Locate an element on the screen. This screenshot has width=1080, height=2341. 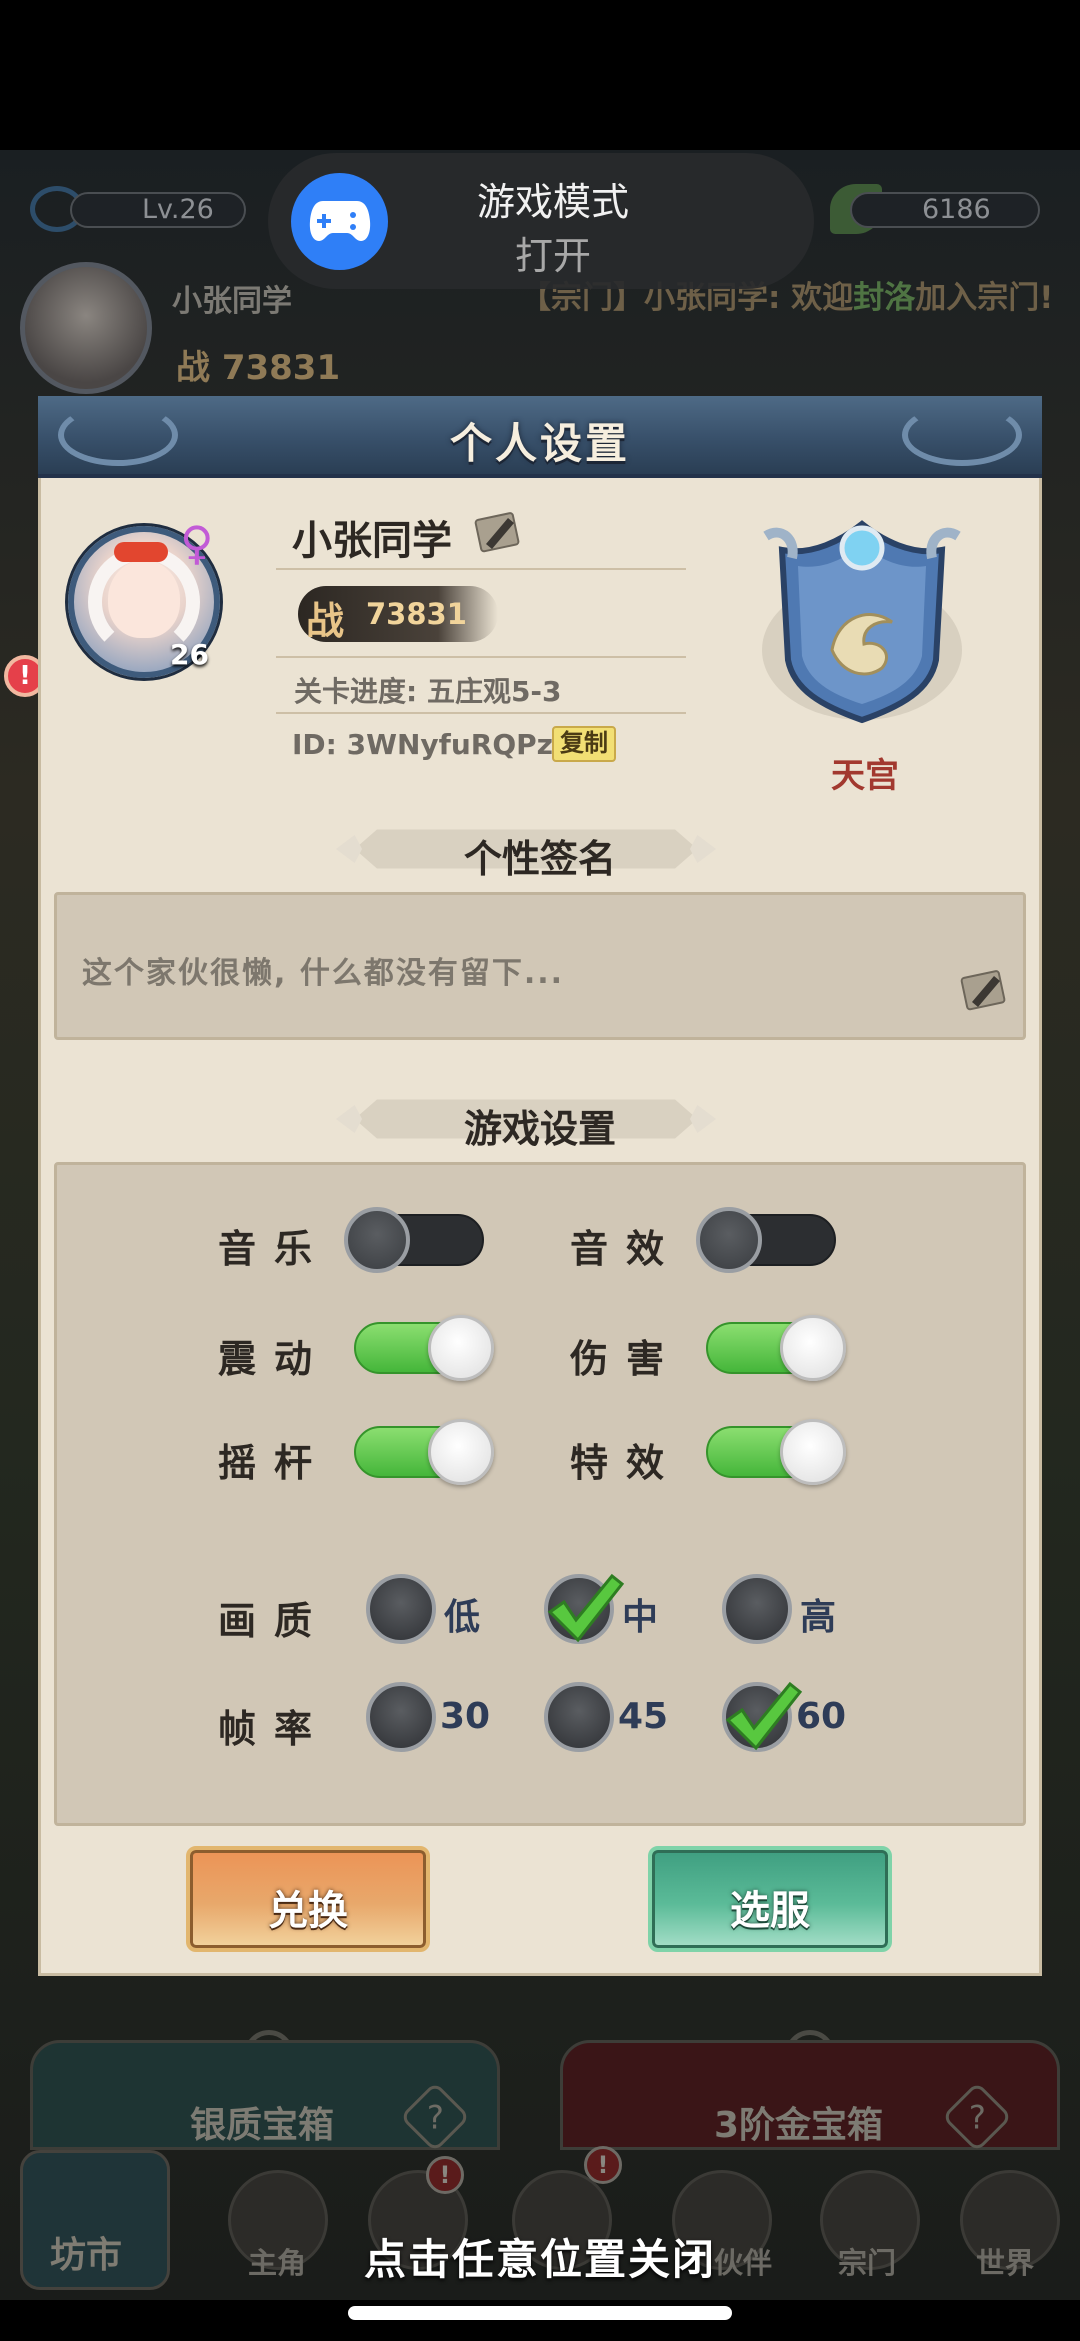
framerate-45-label: 45 is located at coordinates (643, 1716).